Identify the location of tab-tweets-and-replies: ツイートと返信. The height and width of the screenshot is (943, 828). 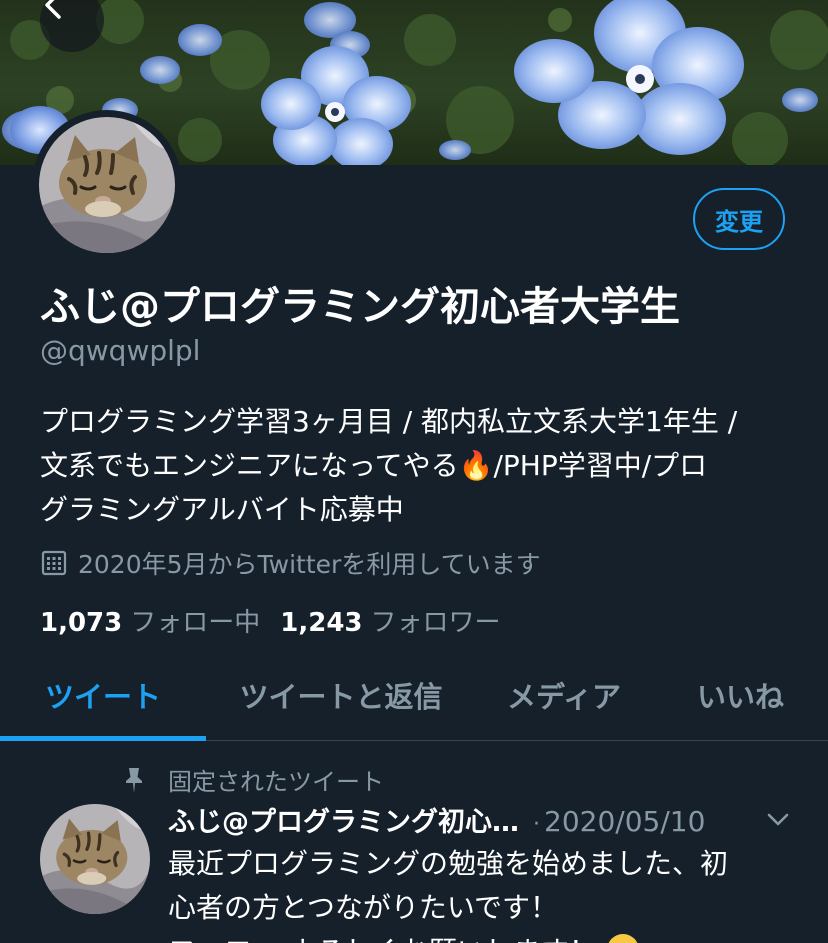
(341, 695).